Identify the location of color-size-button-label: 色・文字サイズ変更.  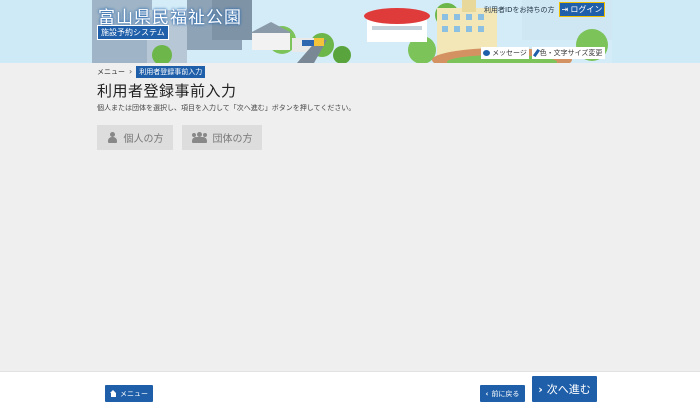
(571, 53).